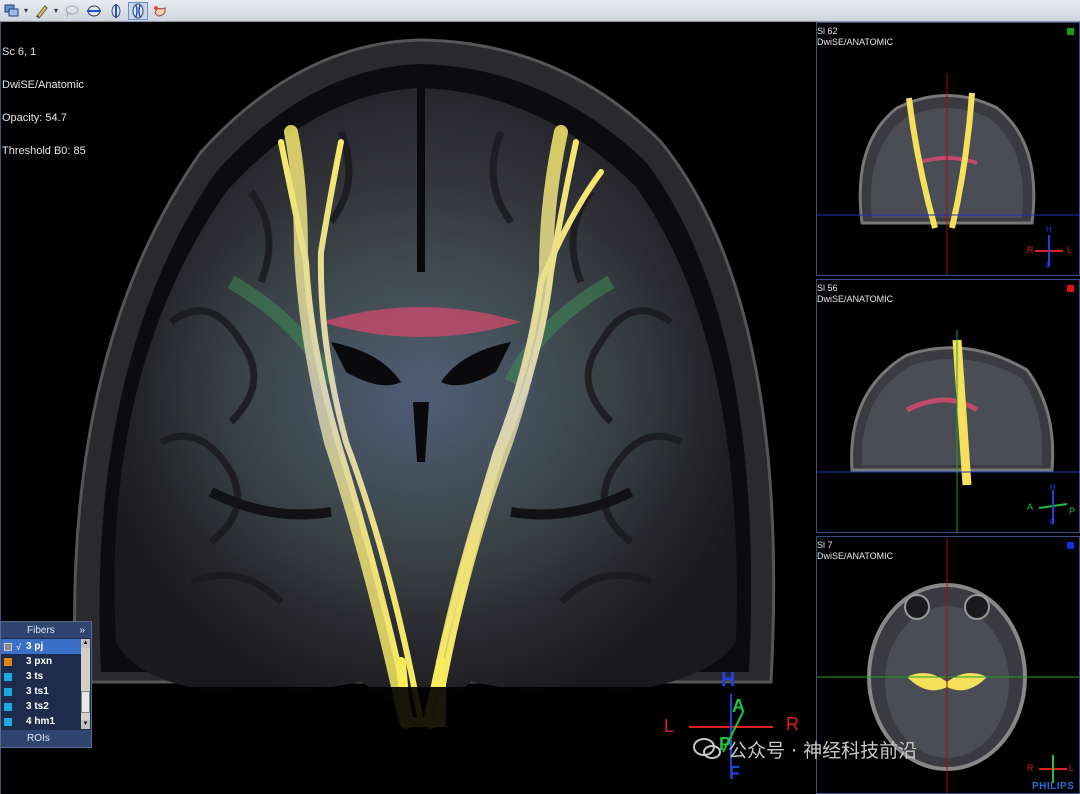  I want to click on fiber-item-3-ts: 3 ts, so click(41, 676).